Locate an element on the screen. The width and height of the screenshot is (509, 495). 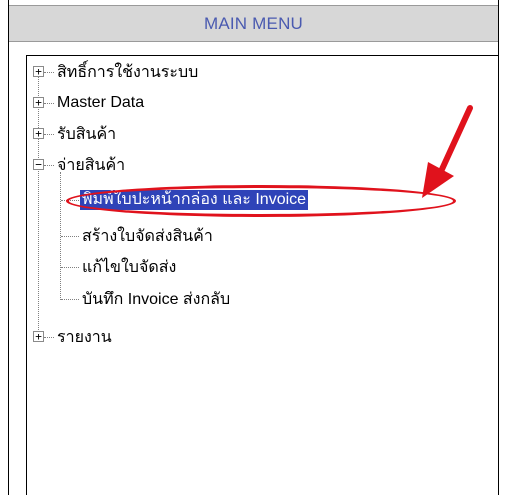
tree-item-edit-delivery: แก้ไขใบจัดส่ง is located at coordinates (129, 267).